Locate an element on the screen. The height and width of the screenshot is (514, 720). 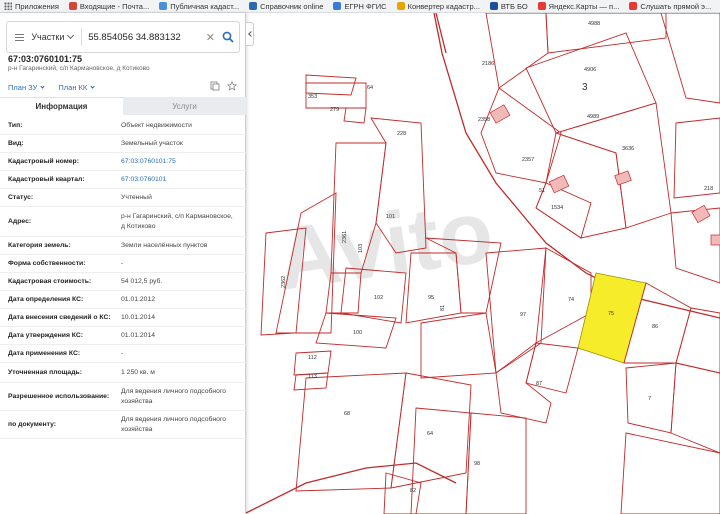
bookmark-item: Справочник online is located at coordinates (286, 6).